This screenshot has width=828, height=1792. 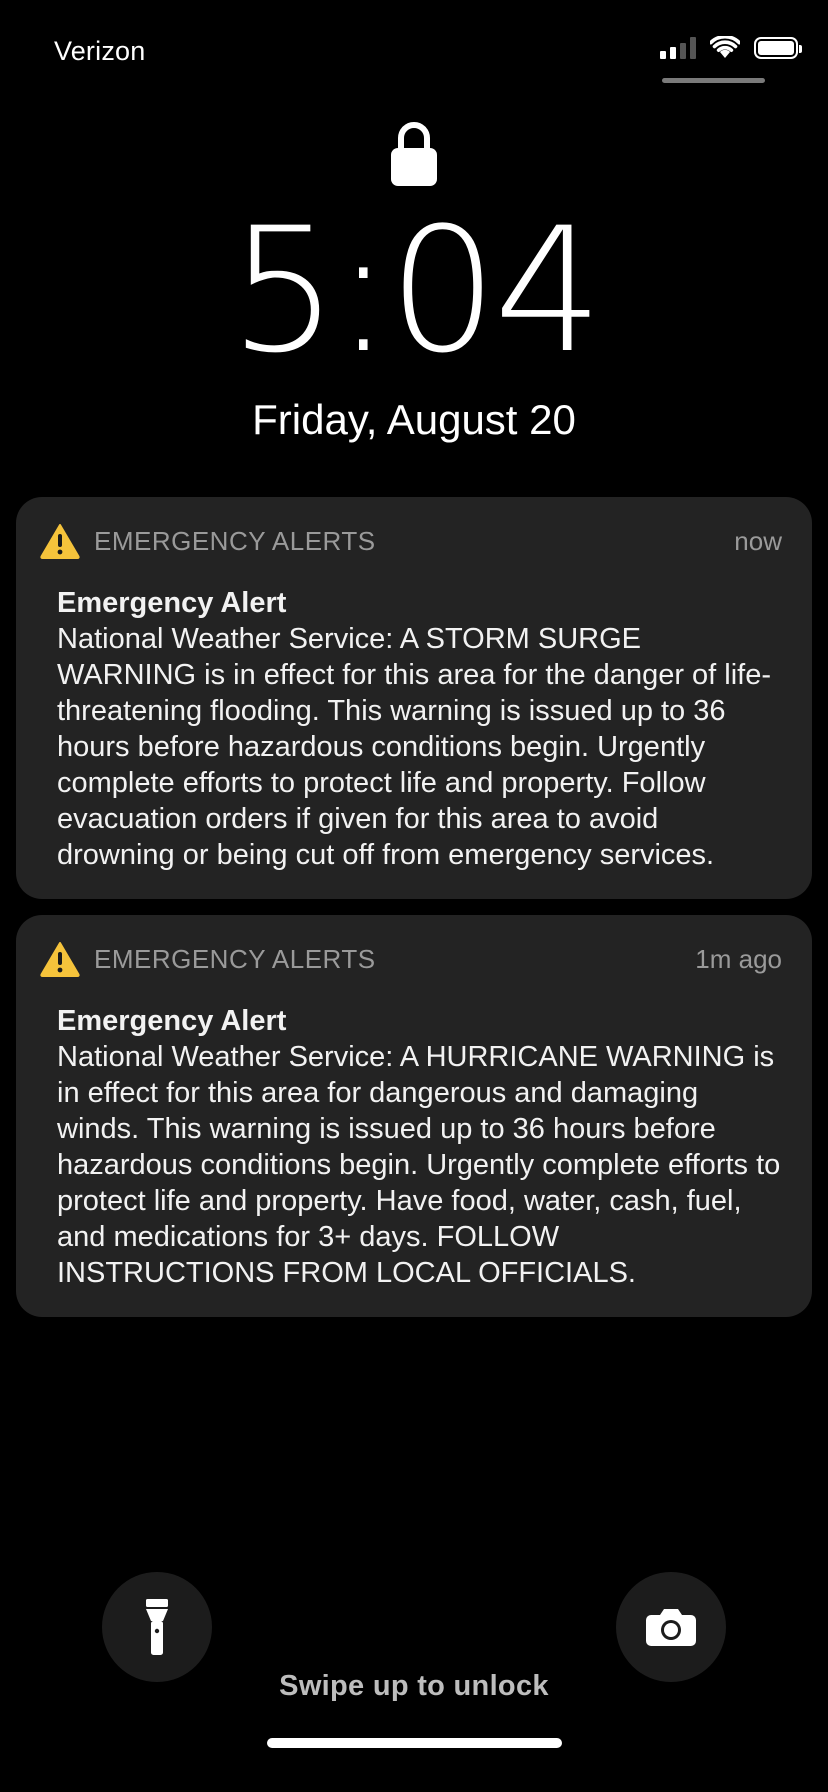 I want to click on flashlight-icon, so click(x=157, y=1627).